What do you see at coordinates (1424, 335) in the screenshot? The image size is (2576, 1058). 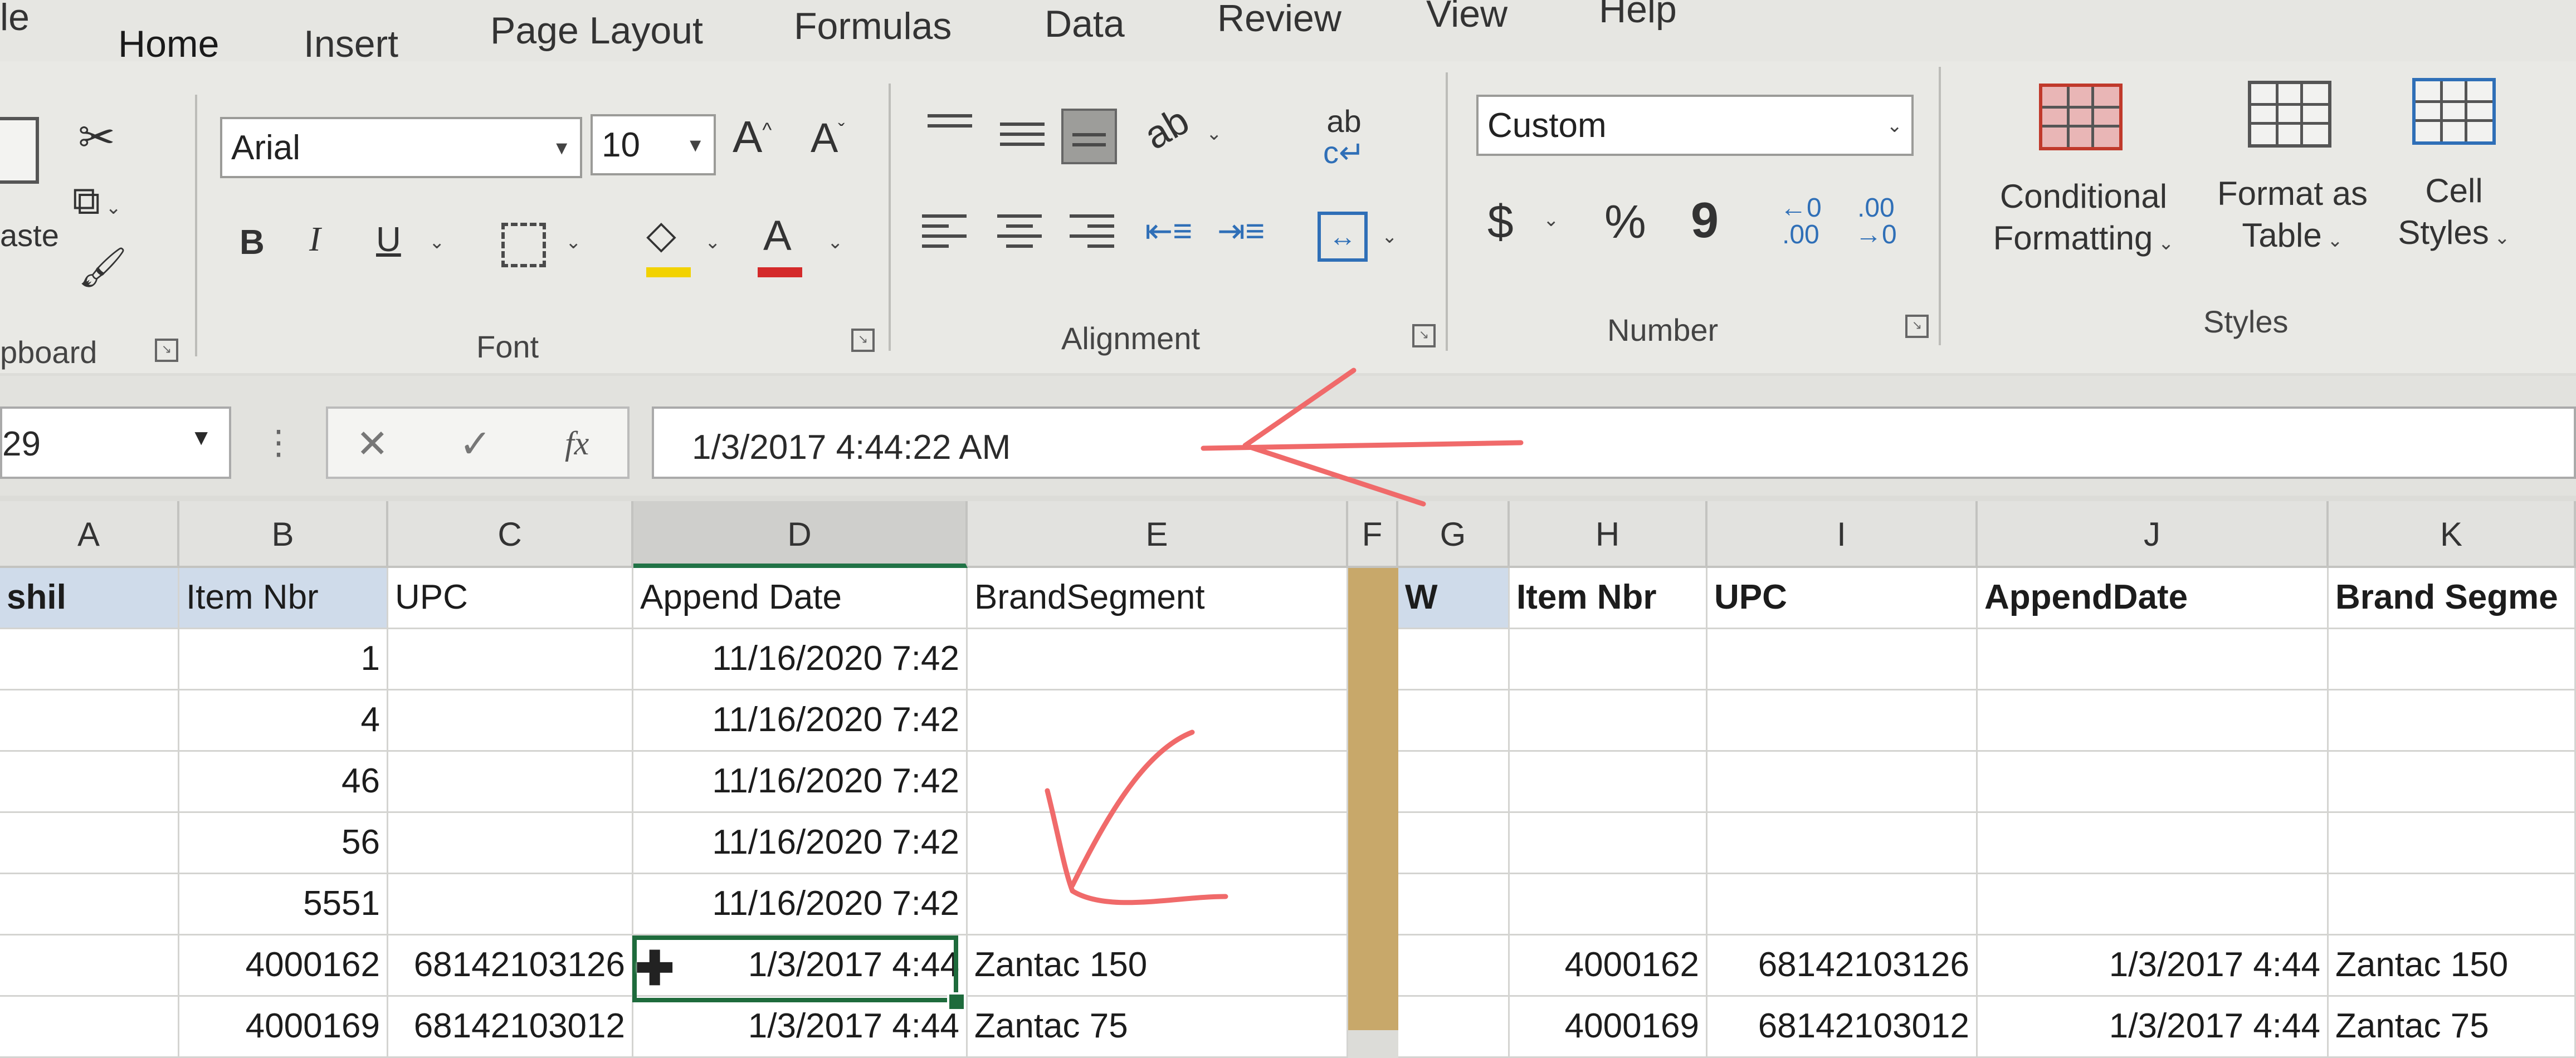 I see `alignment-dialog-launcher-icon: ↘` at bounding box center [1424, 335].